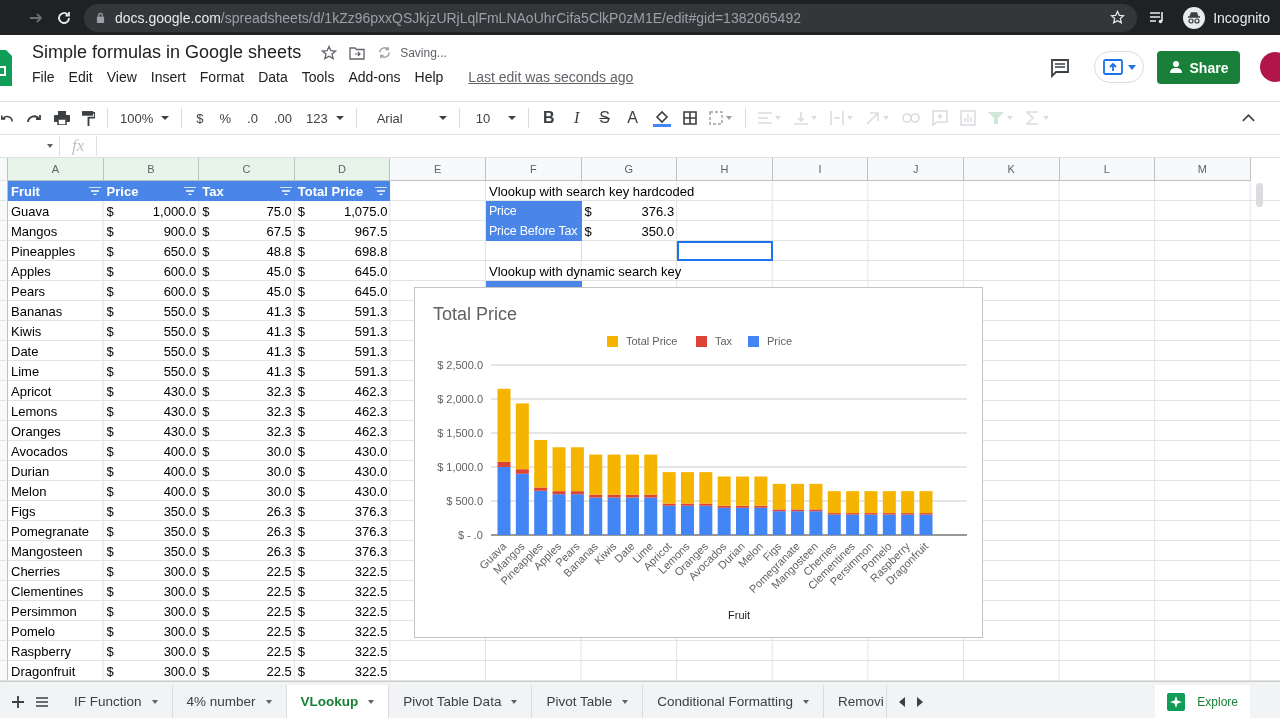 This screenshot has height=720, width=1280. I want to click on selected-cell, so click(725, 251).